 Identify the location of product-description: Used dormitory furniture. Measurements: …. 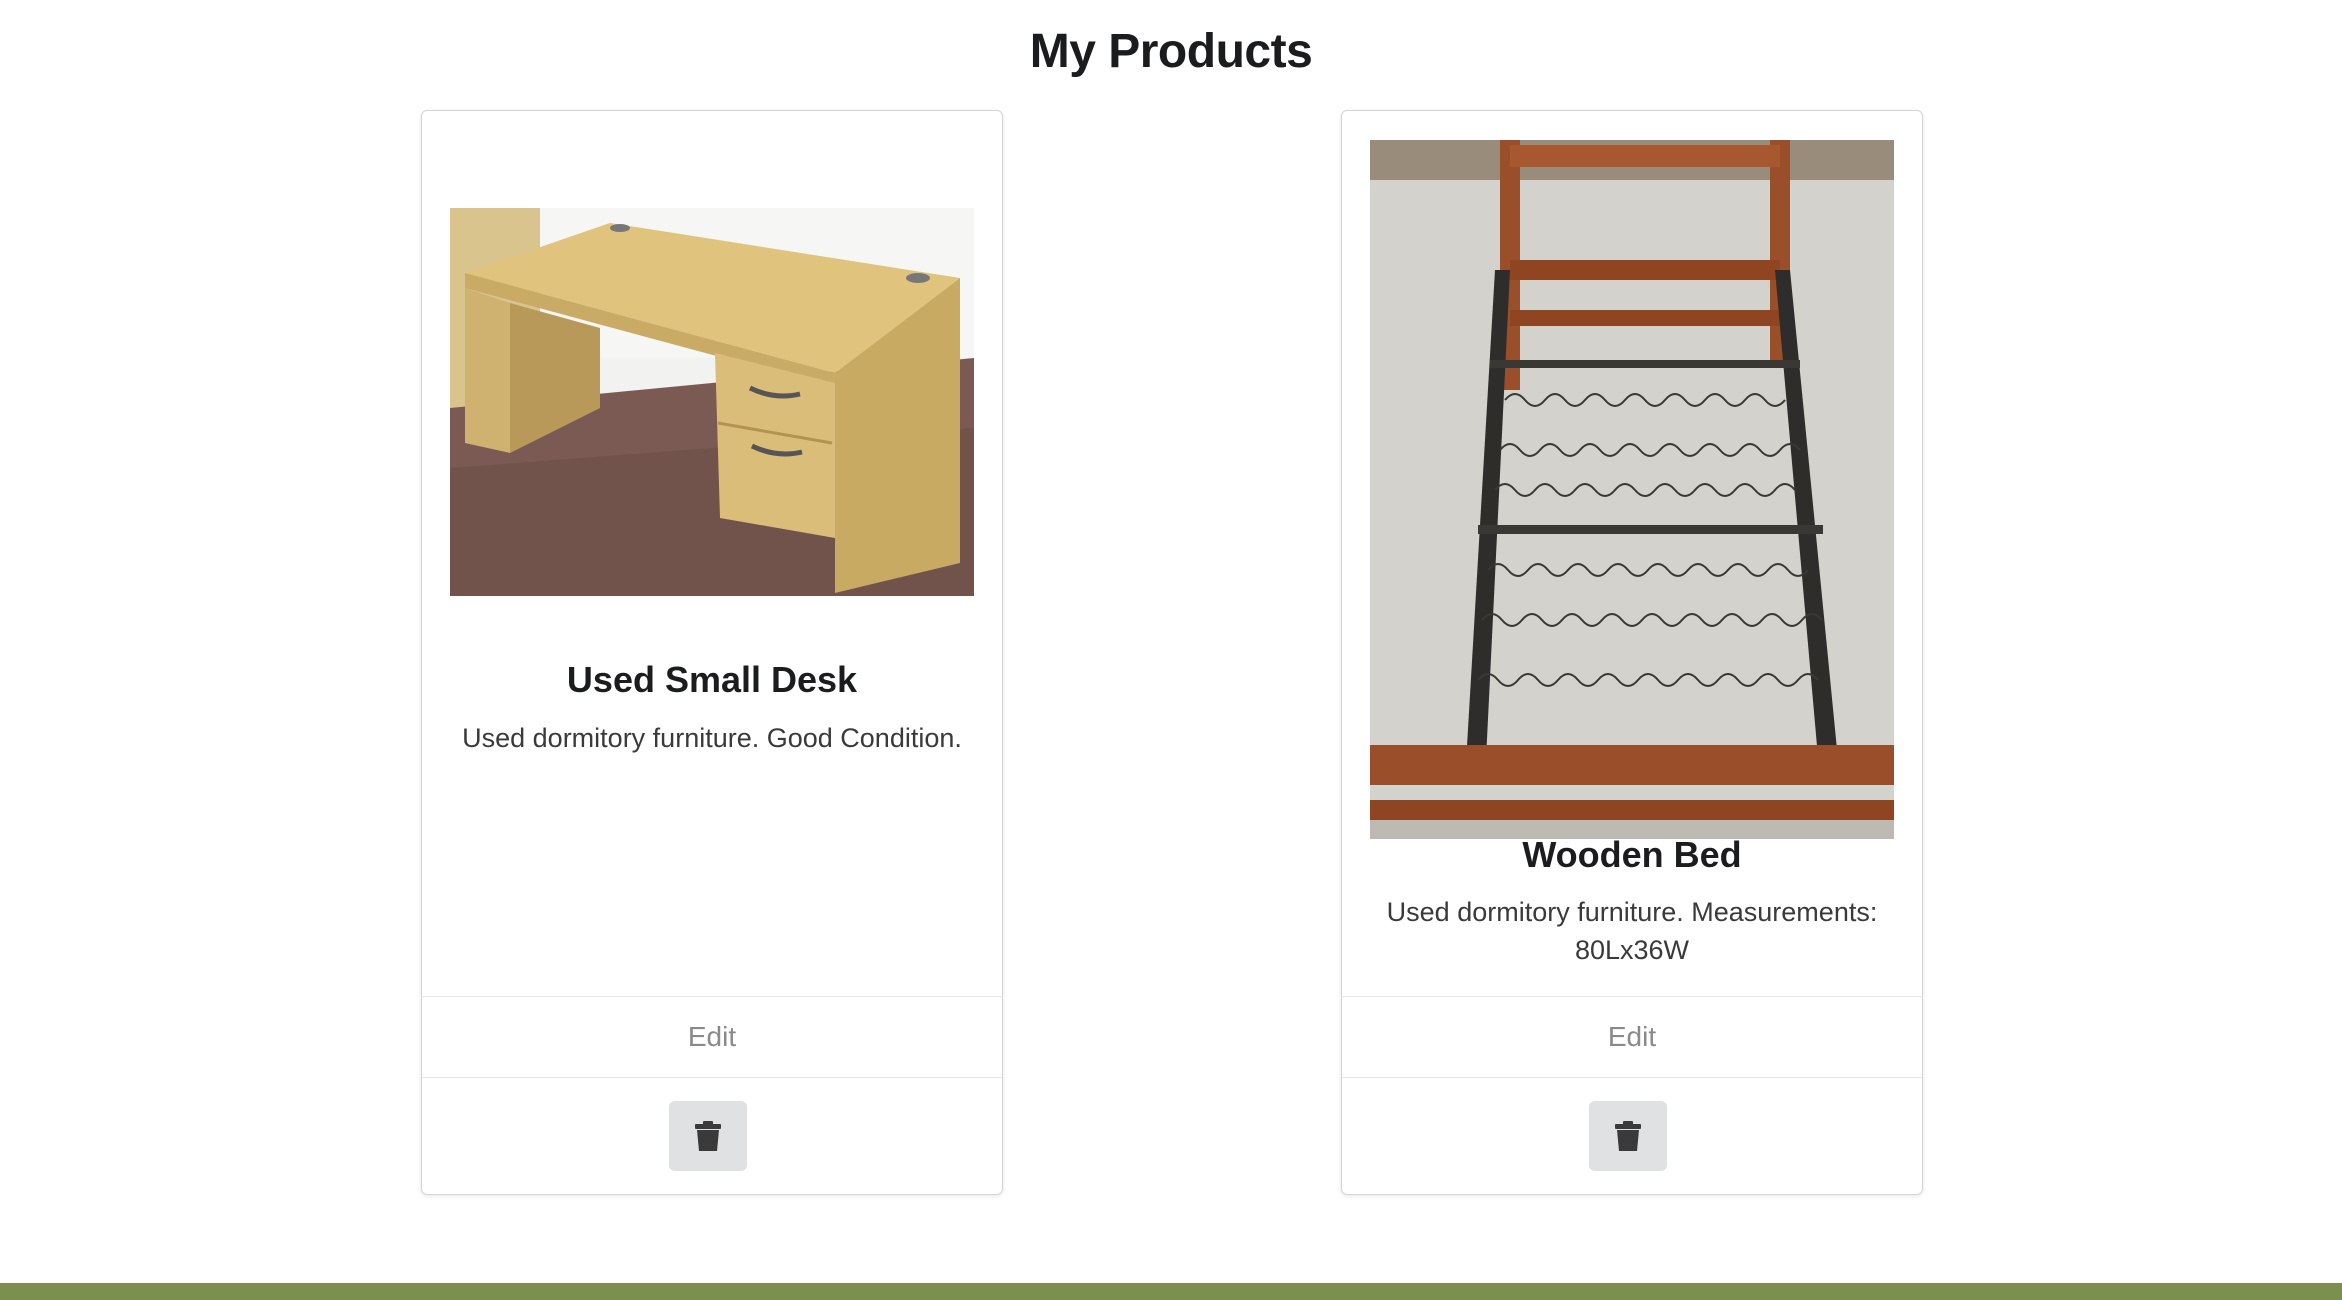
(1632, 931).